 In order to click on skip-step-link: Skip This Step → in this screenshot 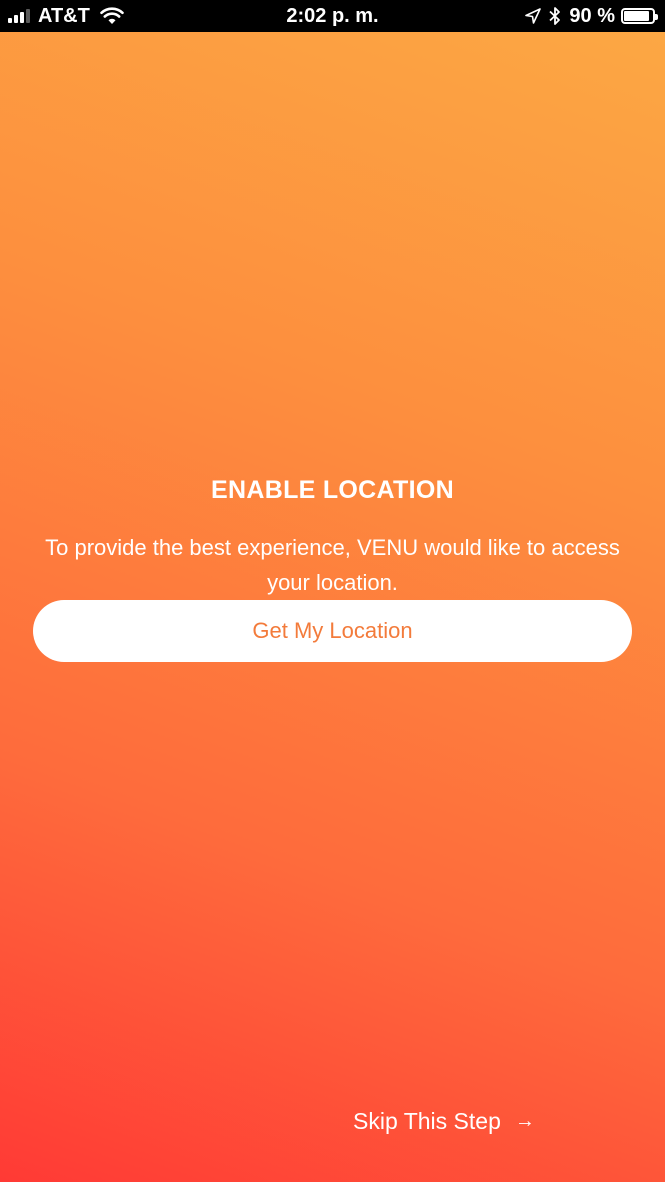, I will do `click(444, 1121)`.